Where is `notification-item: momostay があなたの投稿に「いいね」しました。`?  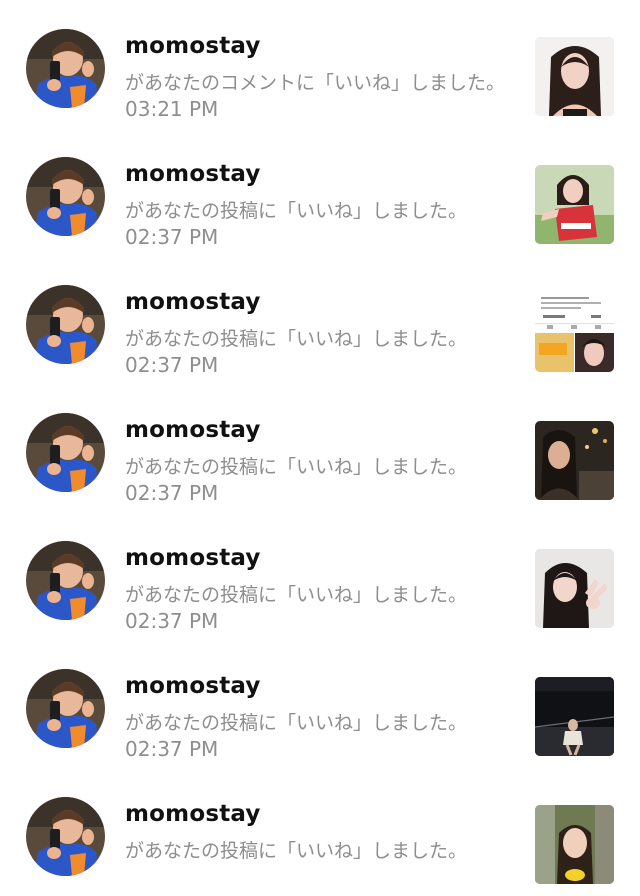 notification-item: momostay があなたの投稿に「いいね」しました。 is located at coordinates (320, 832).